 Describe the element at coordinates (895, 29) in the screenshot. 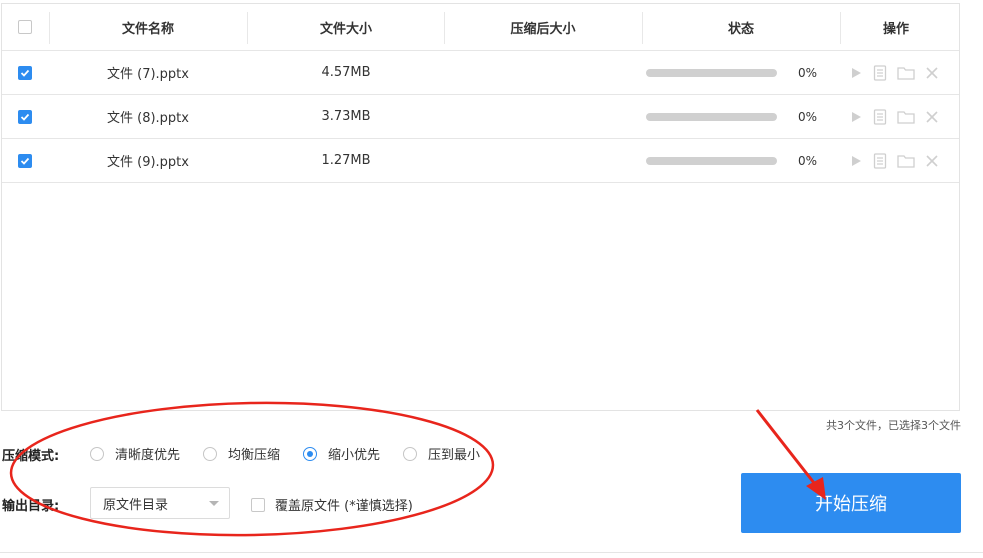

I see `header-actions: 操作` at that location.